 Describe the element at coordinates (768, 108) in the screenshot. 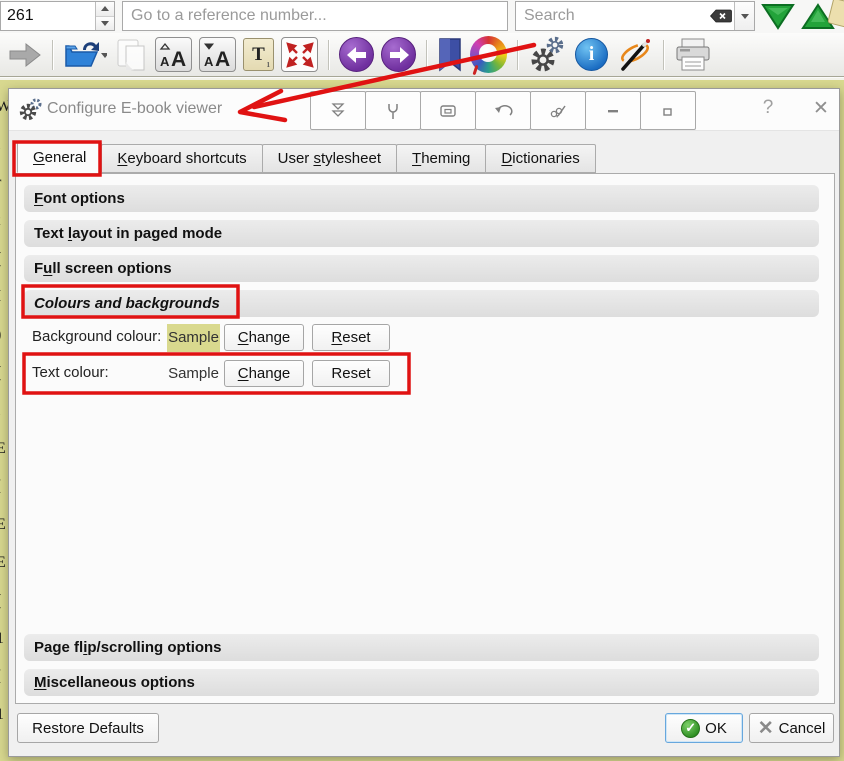

I see `help-button: ?` at that location.